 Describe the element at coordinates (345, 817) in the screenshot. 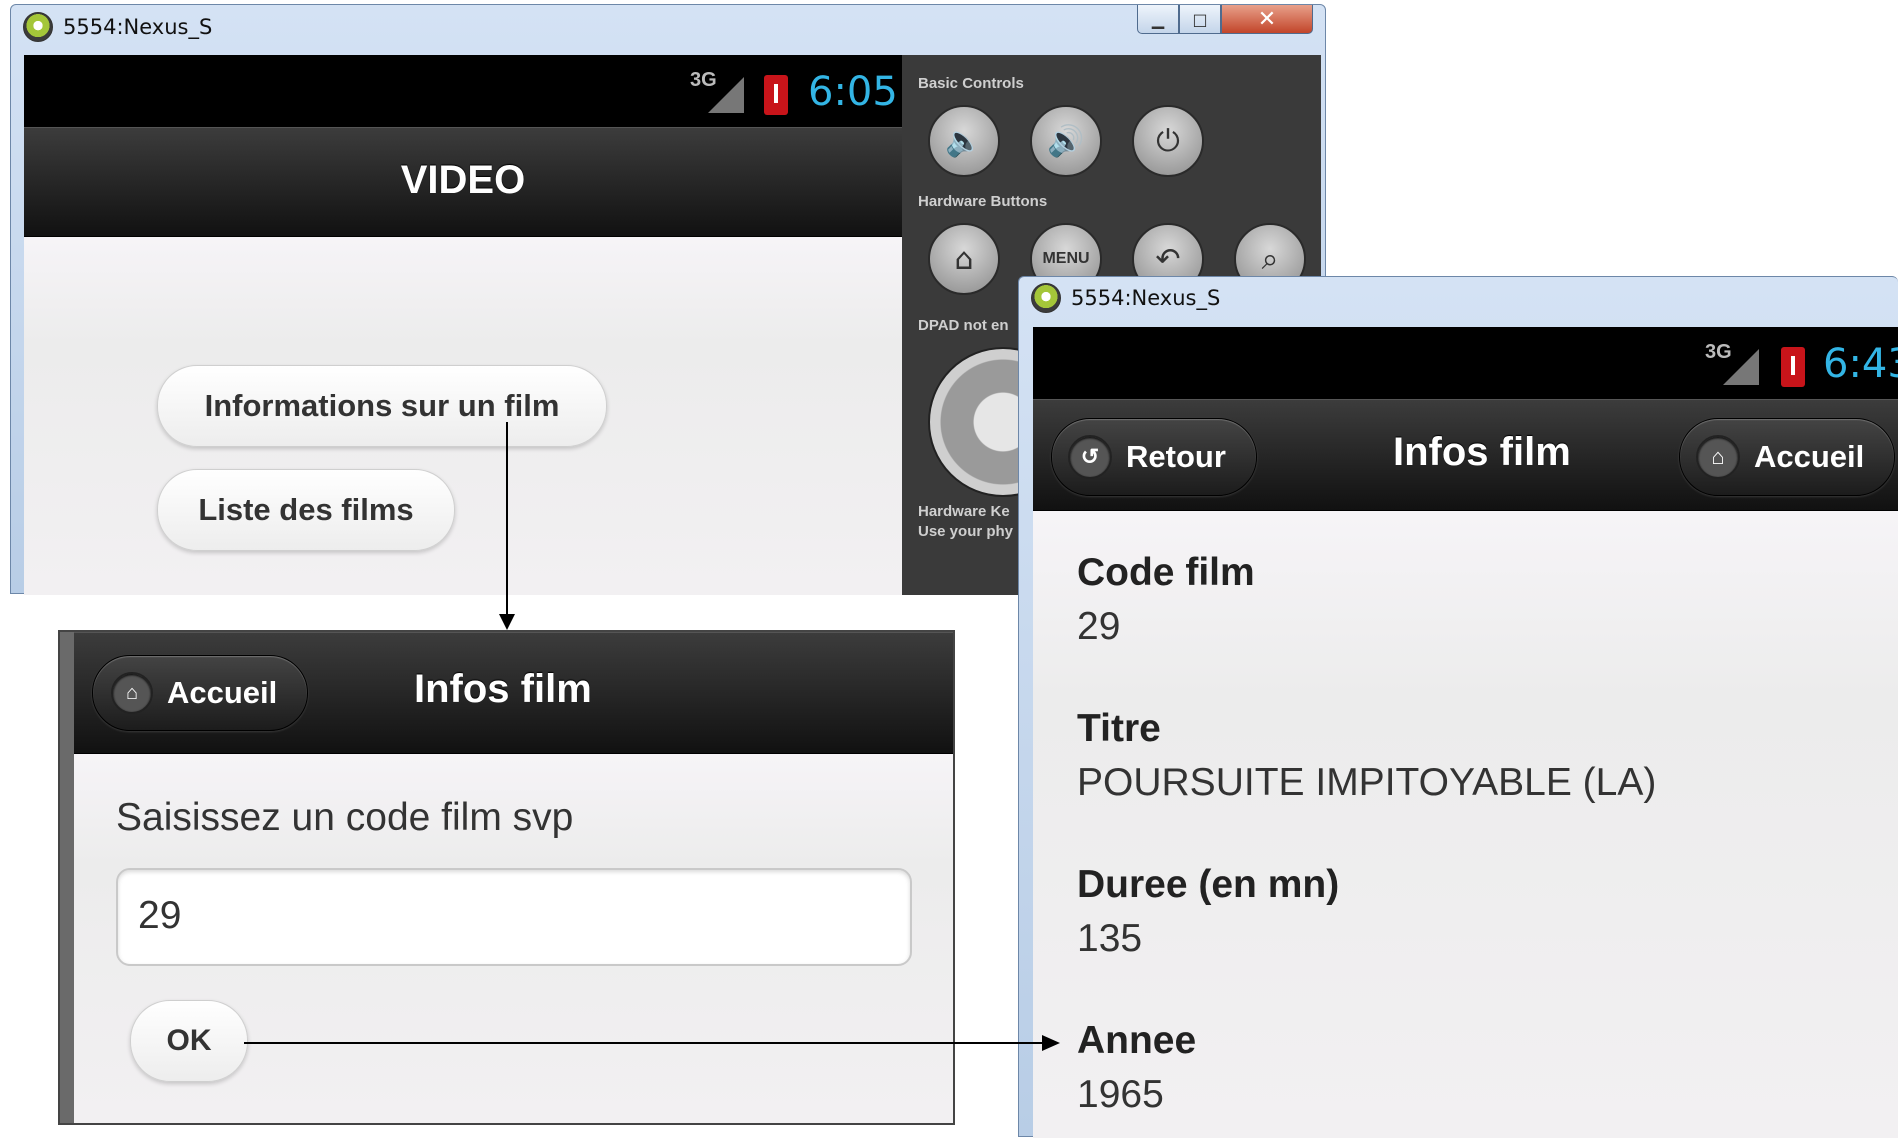

I see `code-prompt: Saisissez un code film svp` at that location.